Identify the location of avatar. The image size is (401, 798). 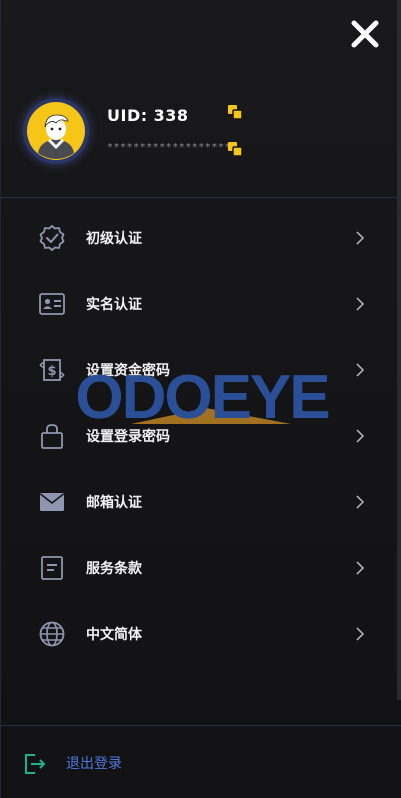
(56, 131).